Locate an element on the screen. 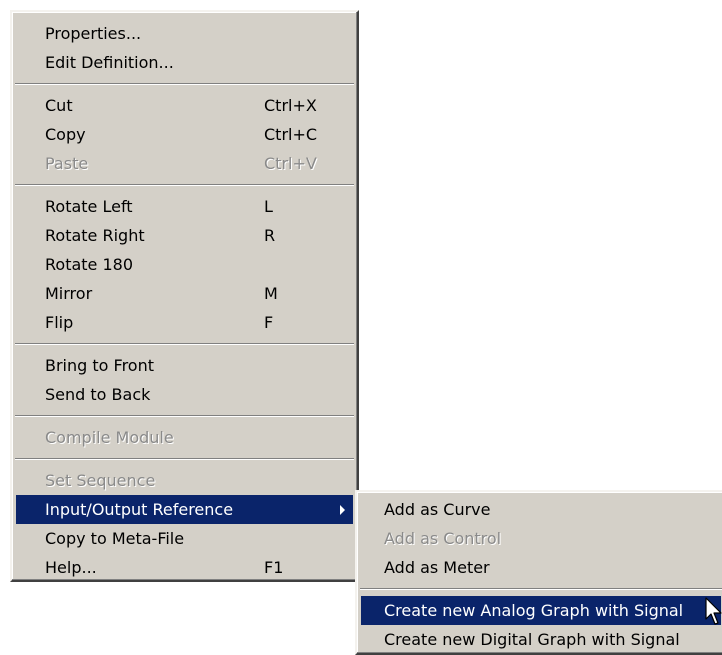 This screenshot has height=655, width=722. menu-item-shortcut: Ctrl+V is located at coordinates (290, 163).